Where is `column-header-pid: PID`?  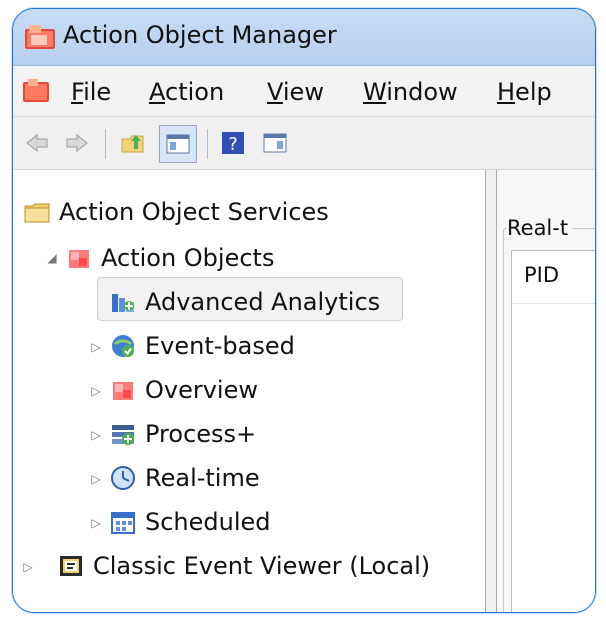 column-header-pid: PID is located at coordinates (541, 275).